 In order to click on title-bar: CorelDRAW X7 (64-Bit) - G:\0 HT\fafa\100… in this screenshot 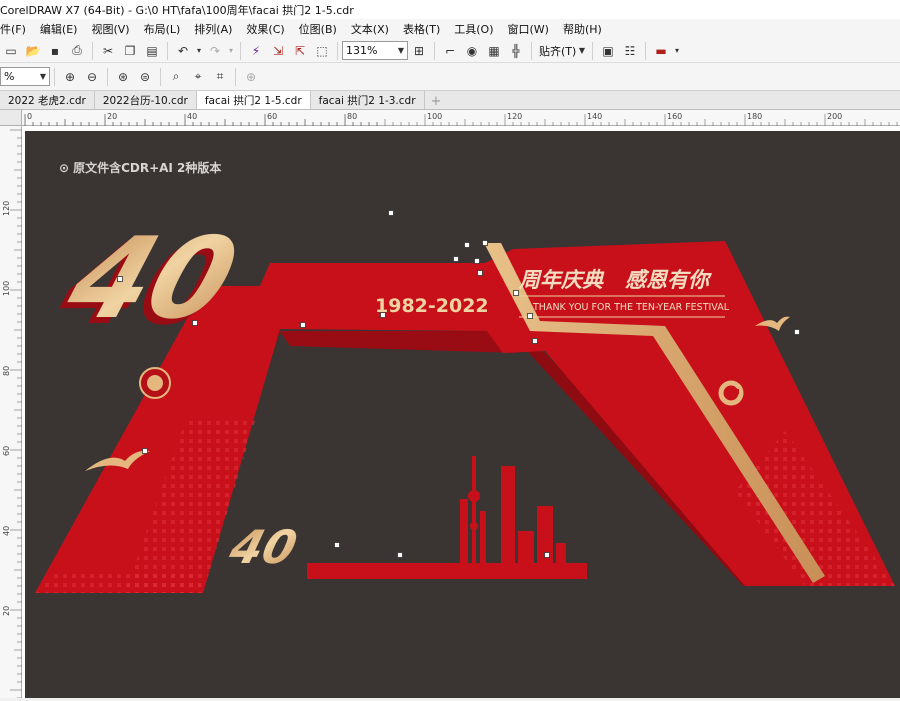, I will do `click(450, 9)`.